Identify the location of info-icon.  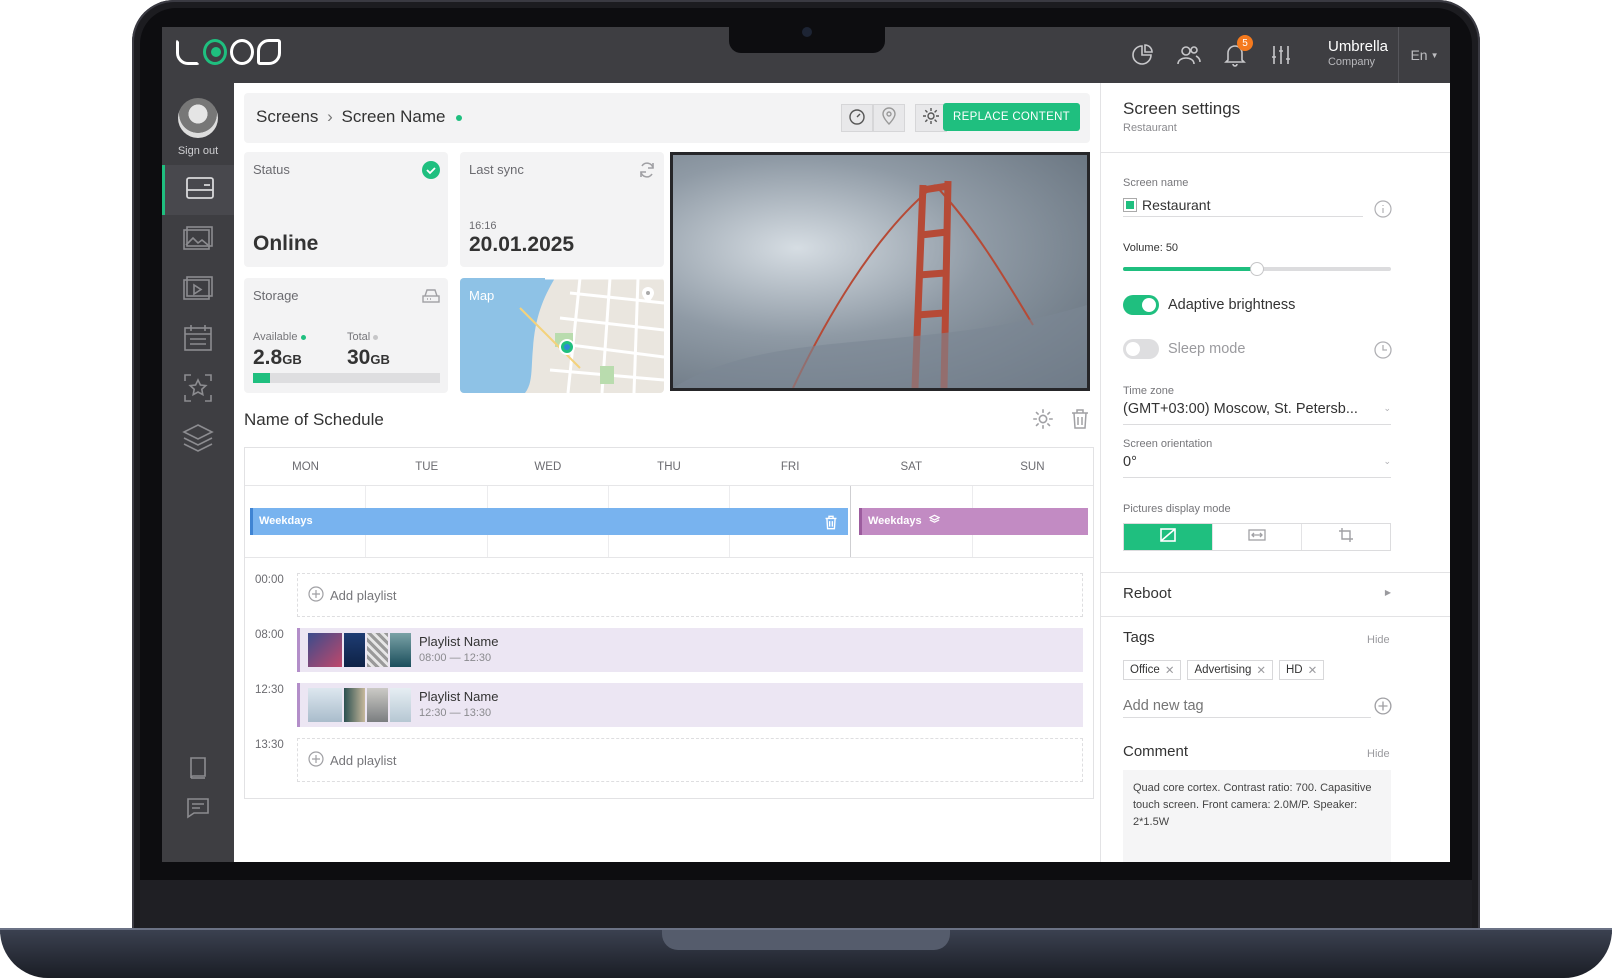
(1383, 211).